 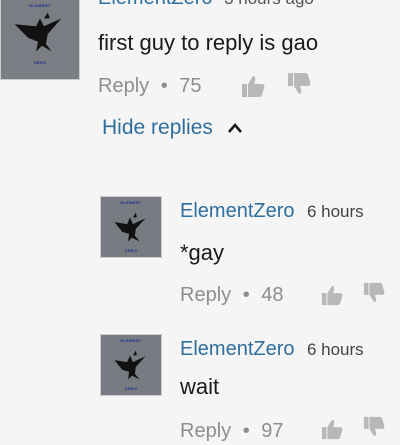 I want to click on comment-author: ElementZero 3 hours ago, so click(x=206, y=5).